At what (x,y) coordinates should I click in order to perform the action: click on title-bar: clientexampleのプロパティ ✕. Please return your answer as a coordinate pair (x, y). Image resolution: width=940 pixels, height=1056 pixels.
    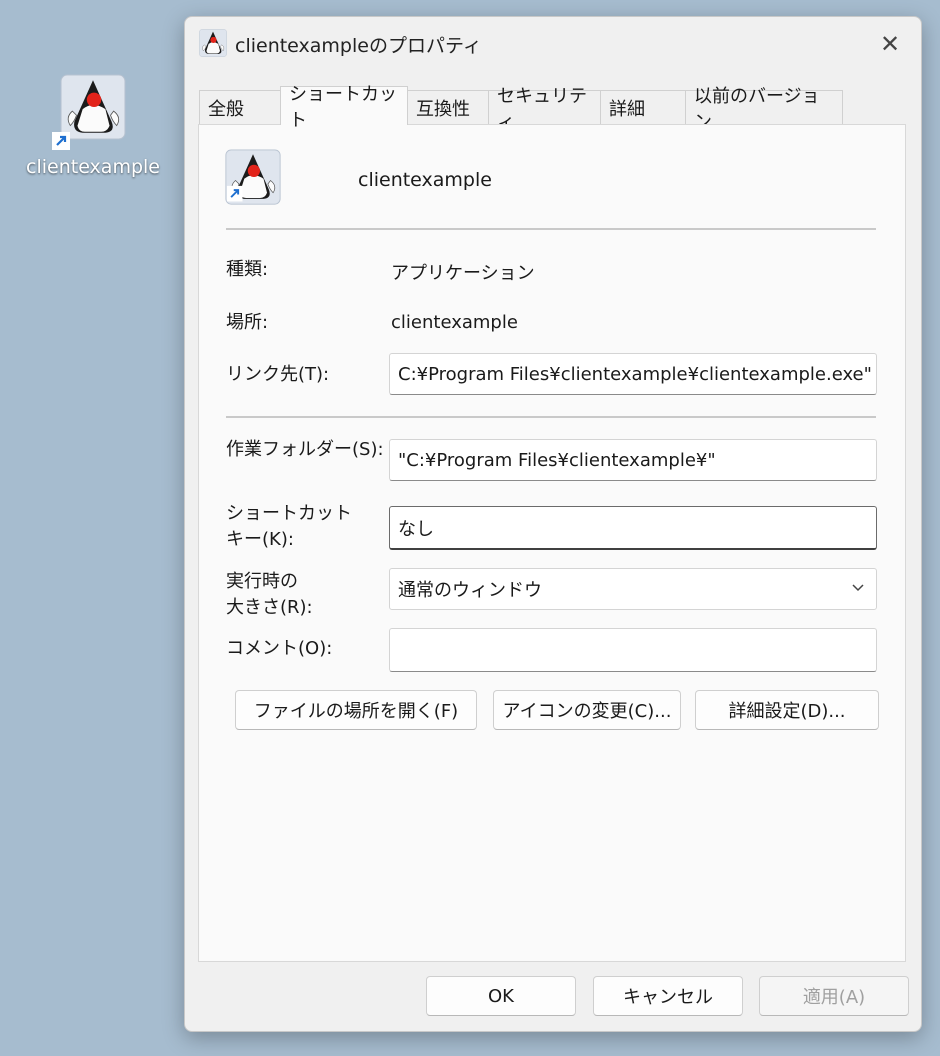
    Looking at the image, I should click on (553, 44).